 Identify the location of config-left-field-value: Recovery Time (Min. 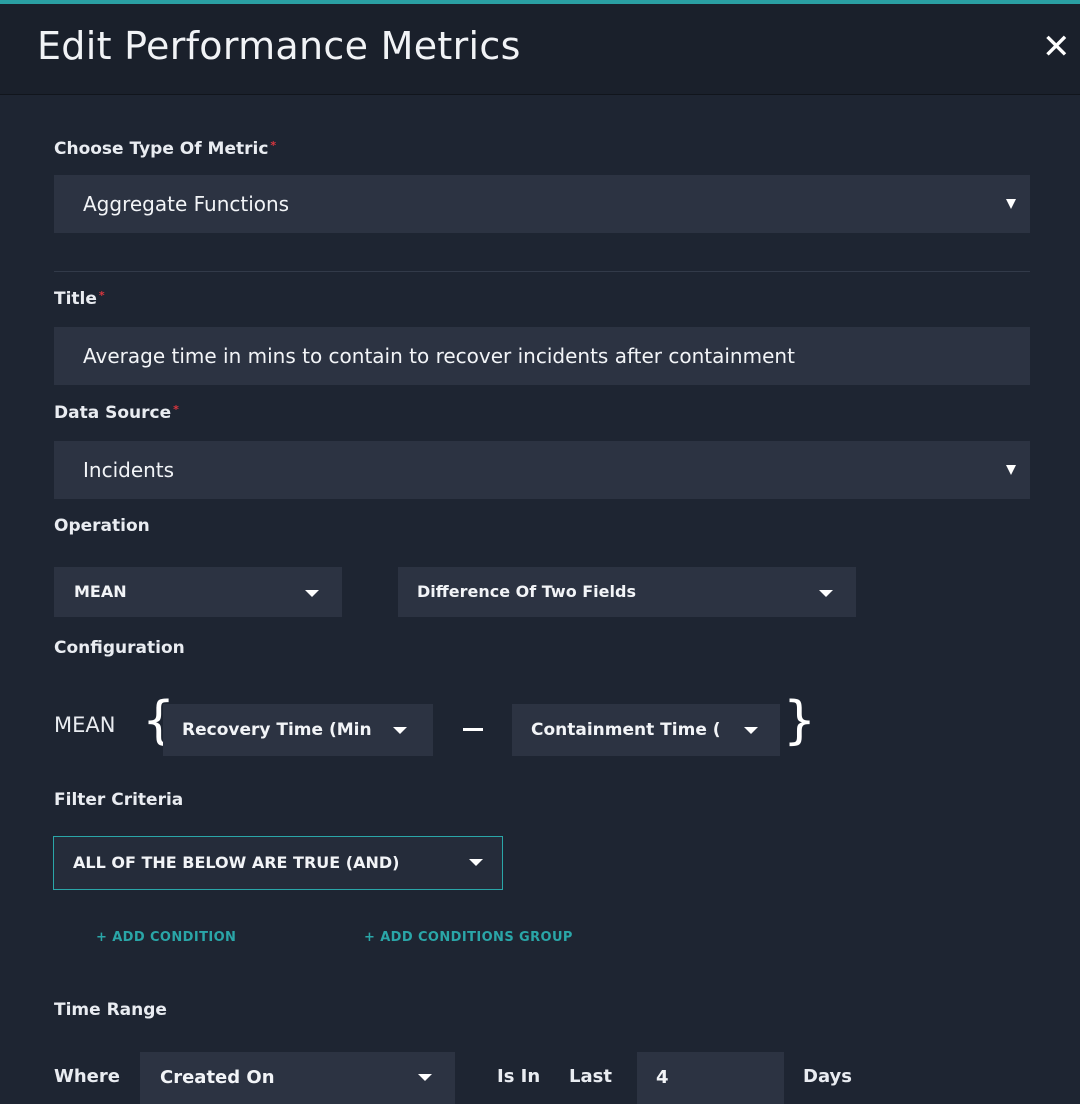
(277, 730).